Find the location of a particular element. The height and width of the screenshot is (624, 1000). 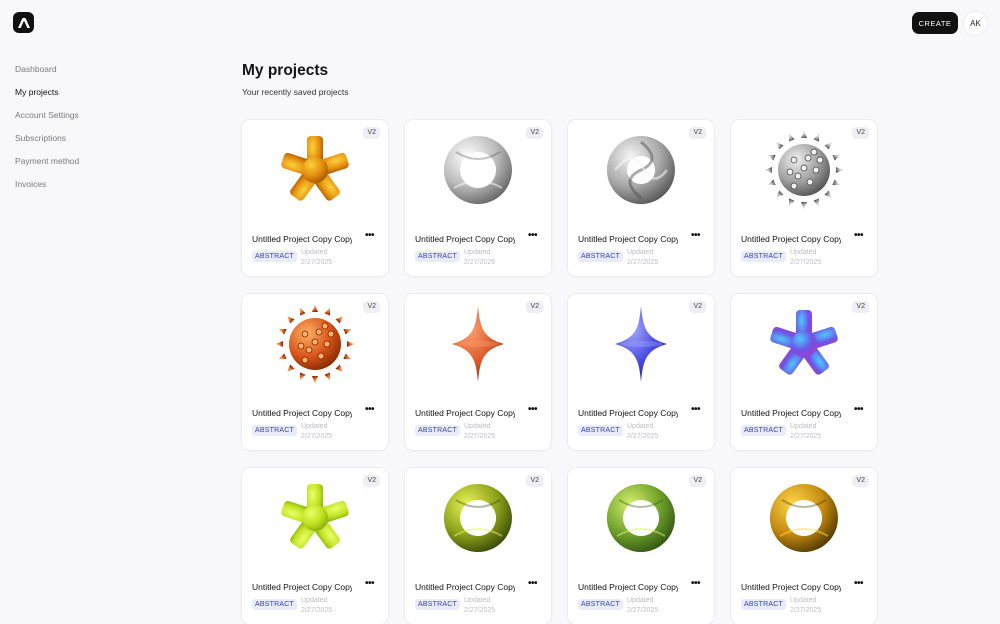

user-avatar: AK is located at coordinates (975, 23).